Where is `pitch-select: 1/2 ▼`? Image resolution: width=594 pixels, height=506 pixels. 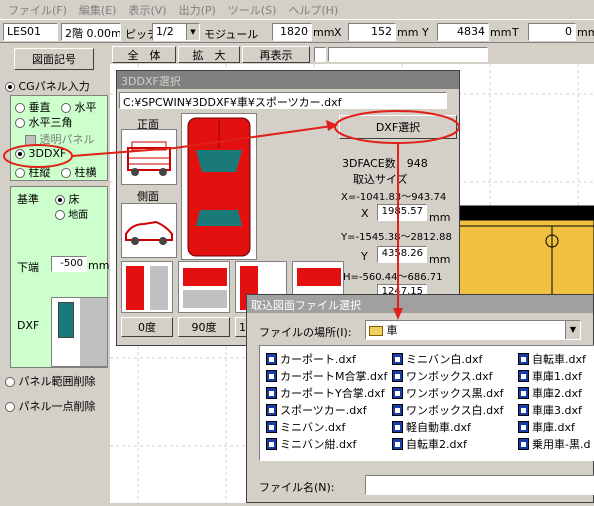
pitch-select: 1/2 ▼ is located at coordinates (176, 32).